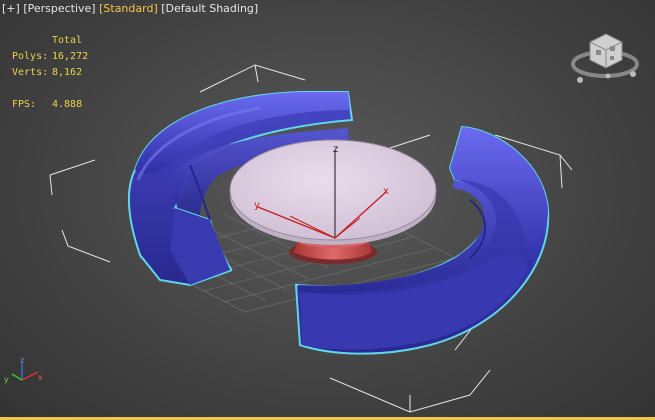 This screenshot has width=655, height=420. I want to click on viewport-mode-menu: [Standard], so click(128, 8).